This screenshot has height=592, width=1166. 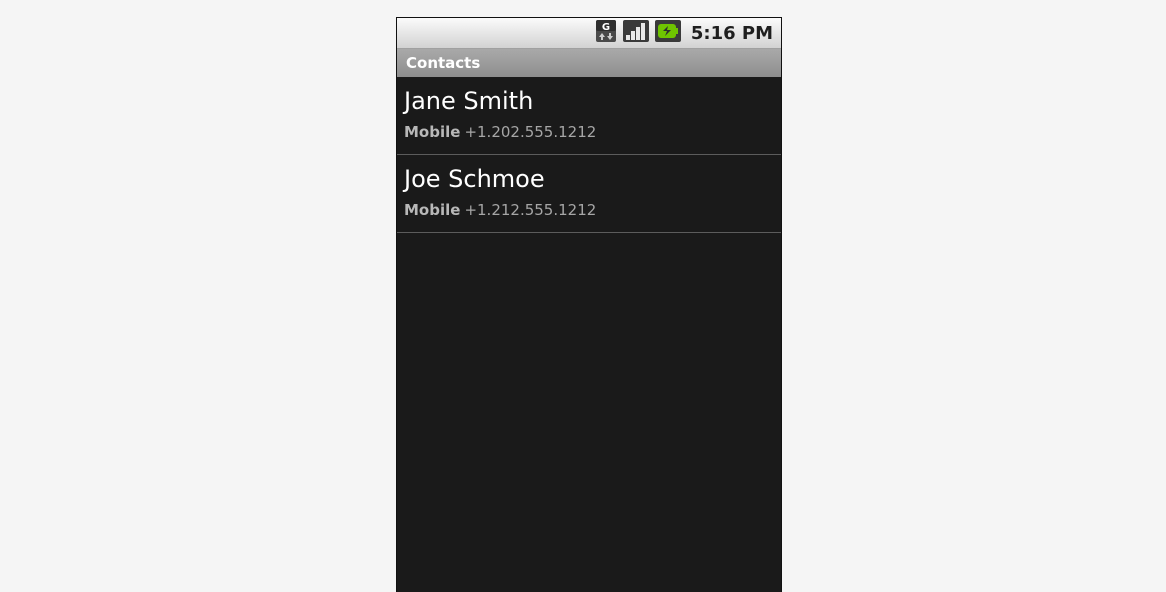 I want to click on contact-name: Jane Smith, so click(x=469, y=101).